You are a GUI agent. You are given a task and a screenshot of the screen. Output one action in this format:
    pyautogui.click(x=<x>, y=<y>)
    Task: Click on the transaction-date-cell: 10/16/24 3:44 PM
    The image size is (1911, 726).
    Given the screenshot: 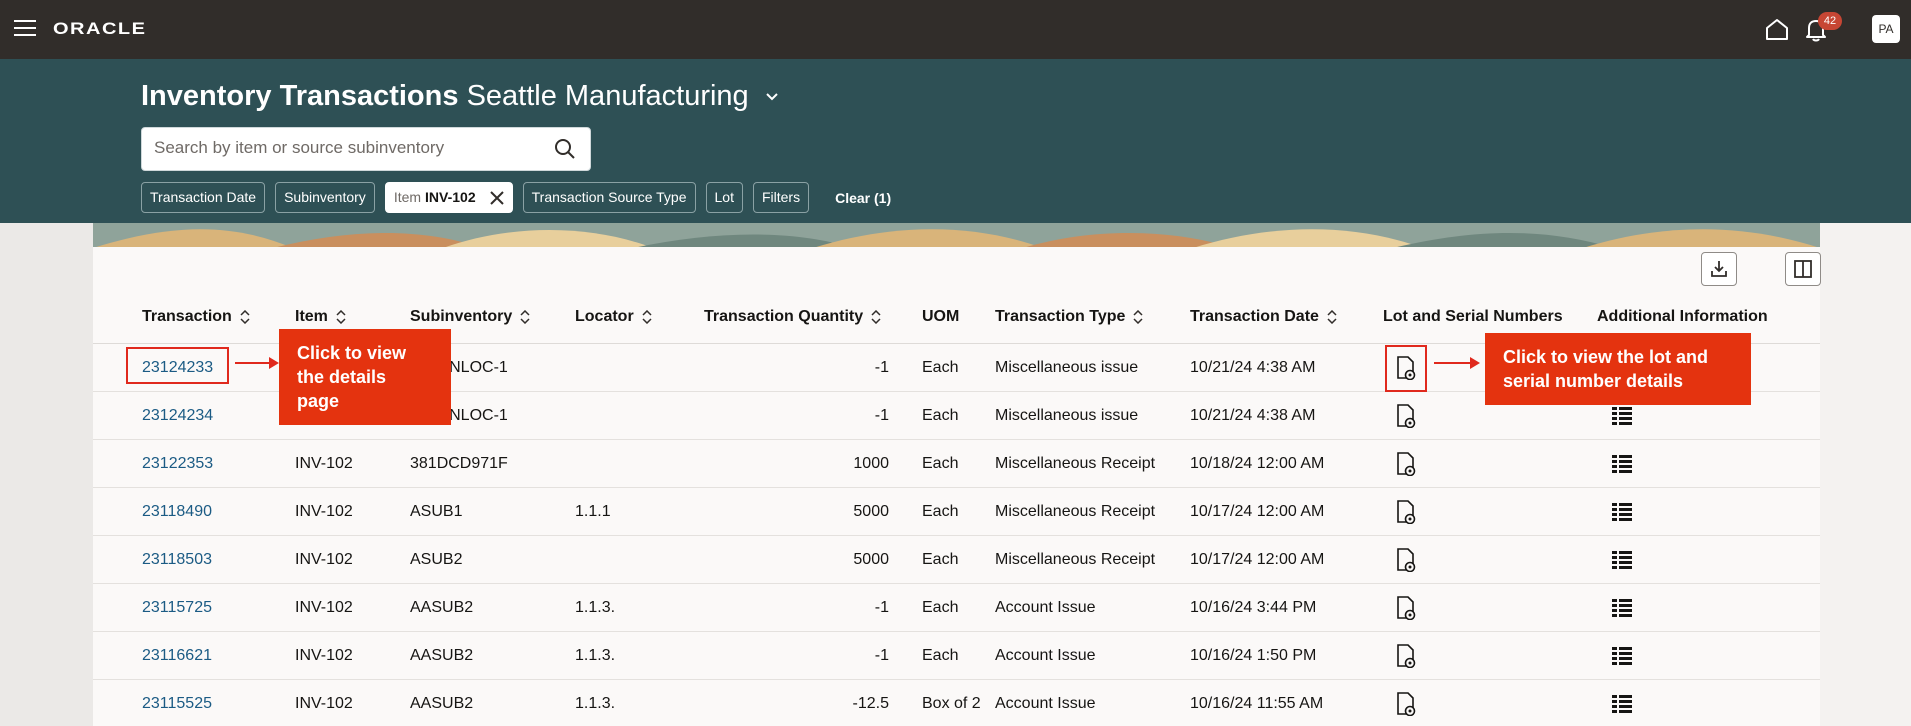 What is the action you would take?
    pyautogui.click(x=1253, y=607)
    